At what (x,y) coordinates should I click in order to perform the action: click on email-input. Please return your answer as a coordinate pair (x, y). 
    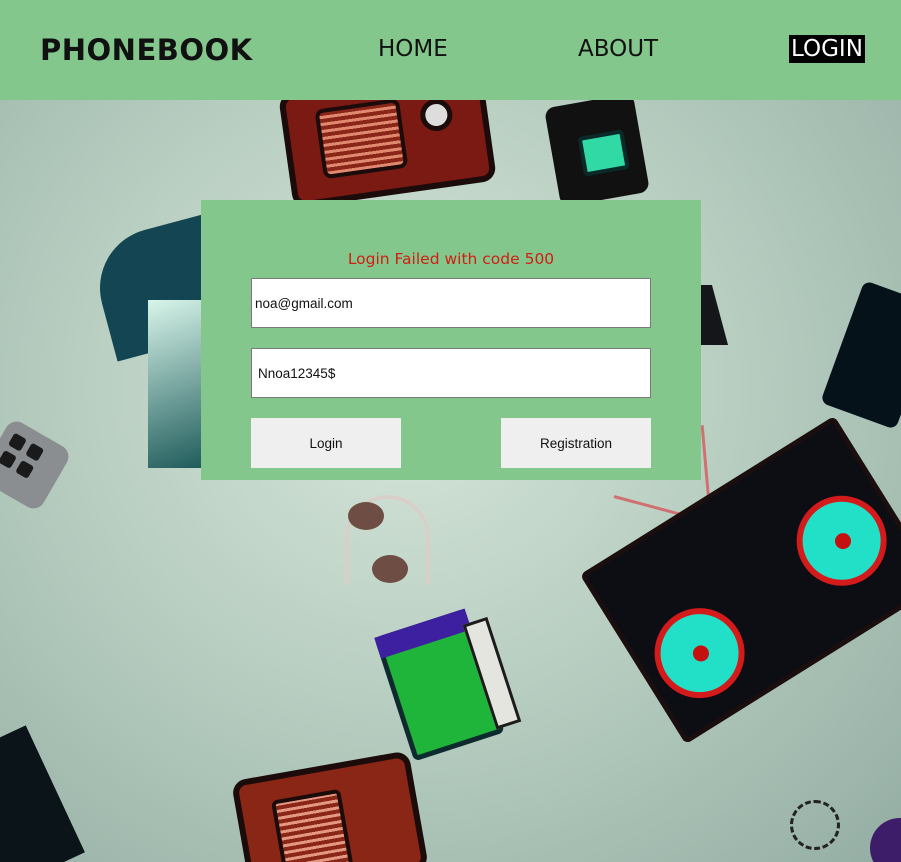
    Looking at the image, I should click on (451, 303).